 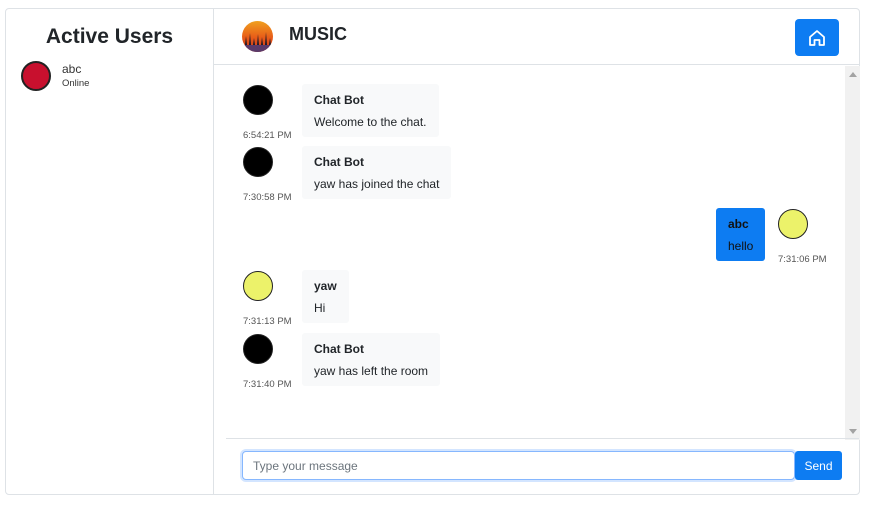 I want to click on message-text: hello, so click(x=741, y=246).